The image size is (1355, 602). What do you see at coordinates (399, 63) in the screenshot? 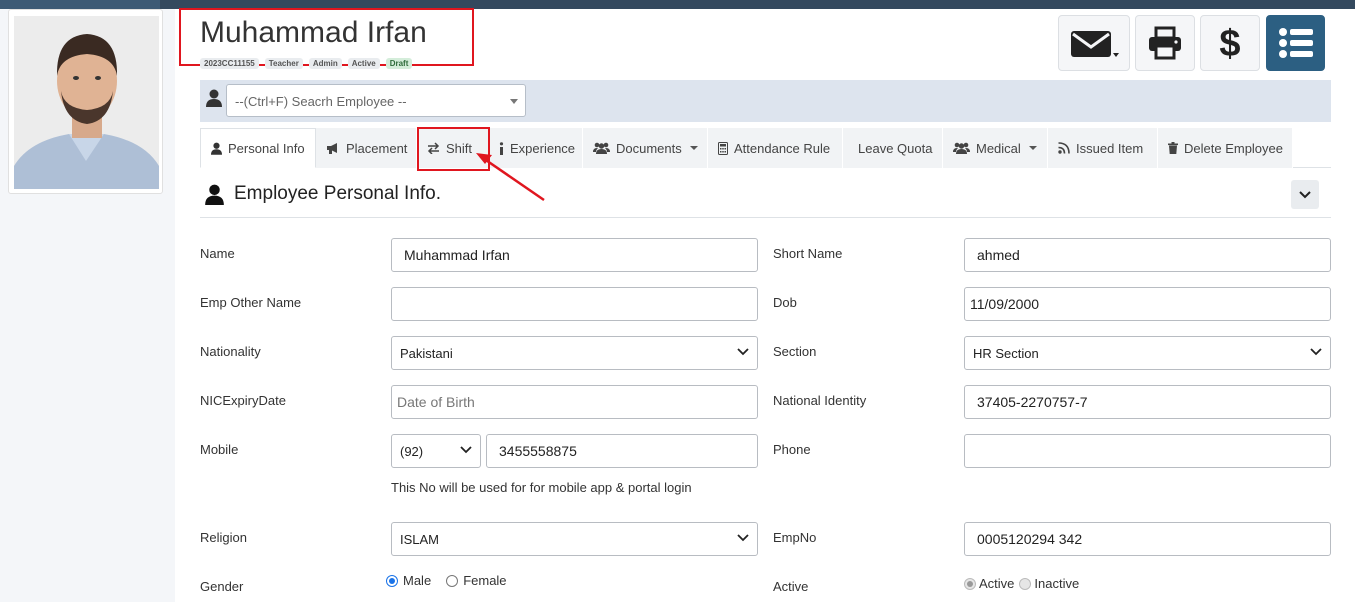
I see `badge-draft: Draft` at bounding box center [399, 63].